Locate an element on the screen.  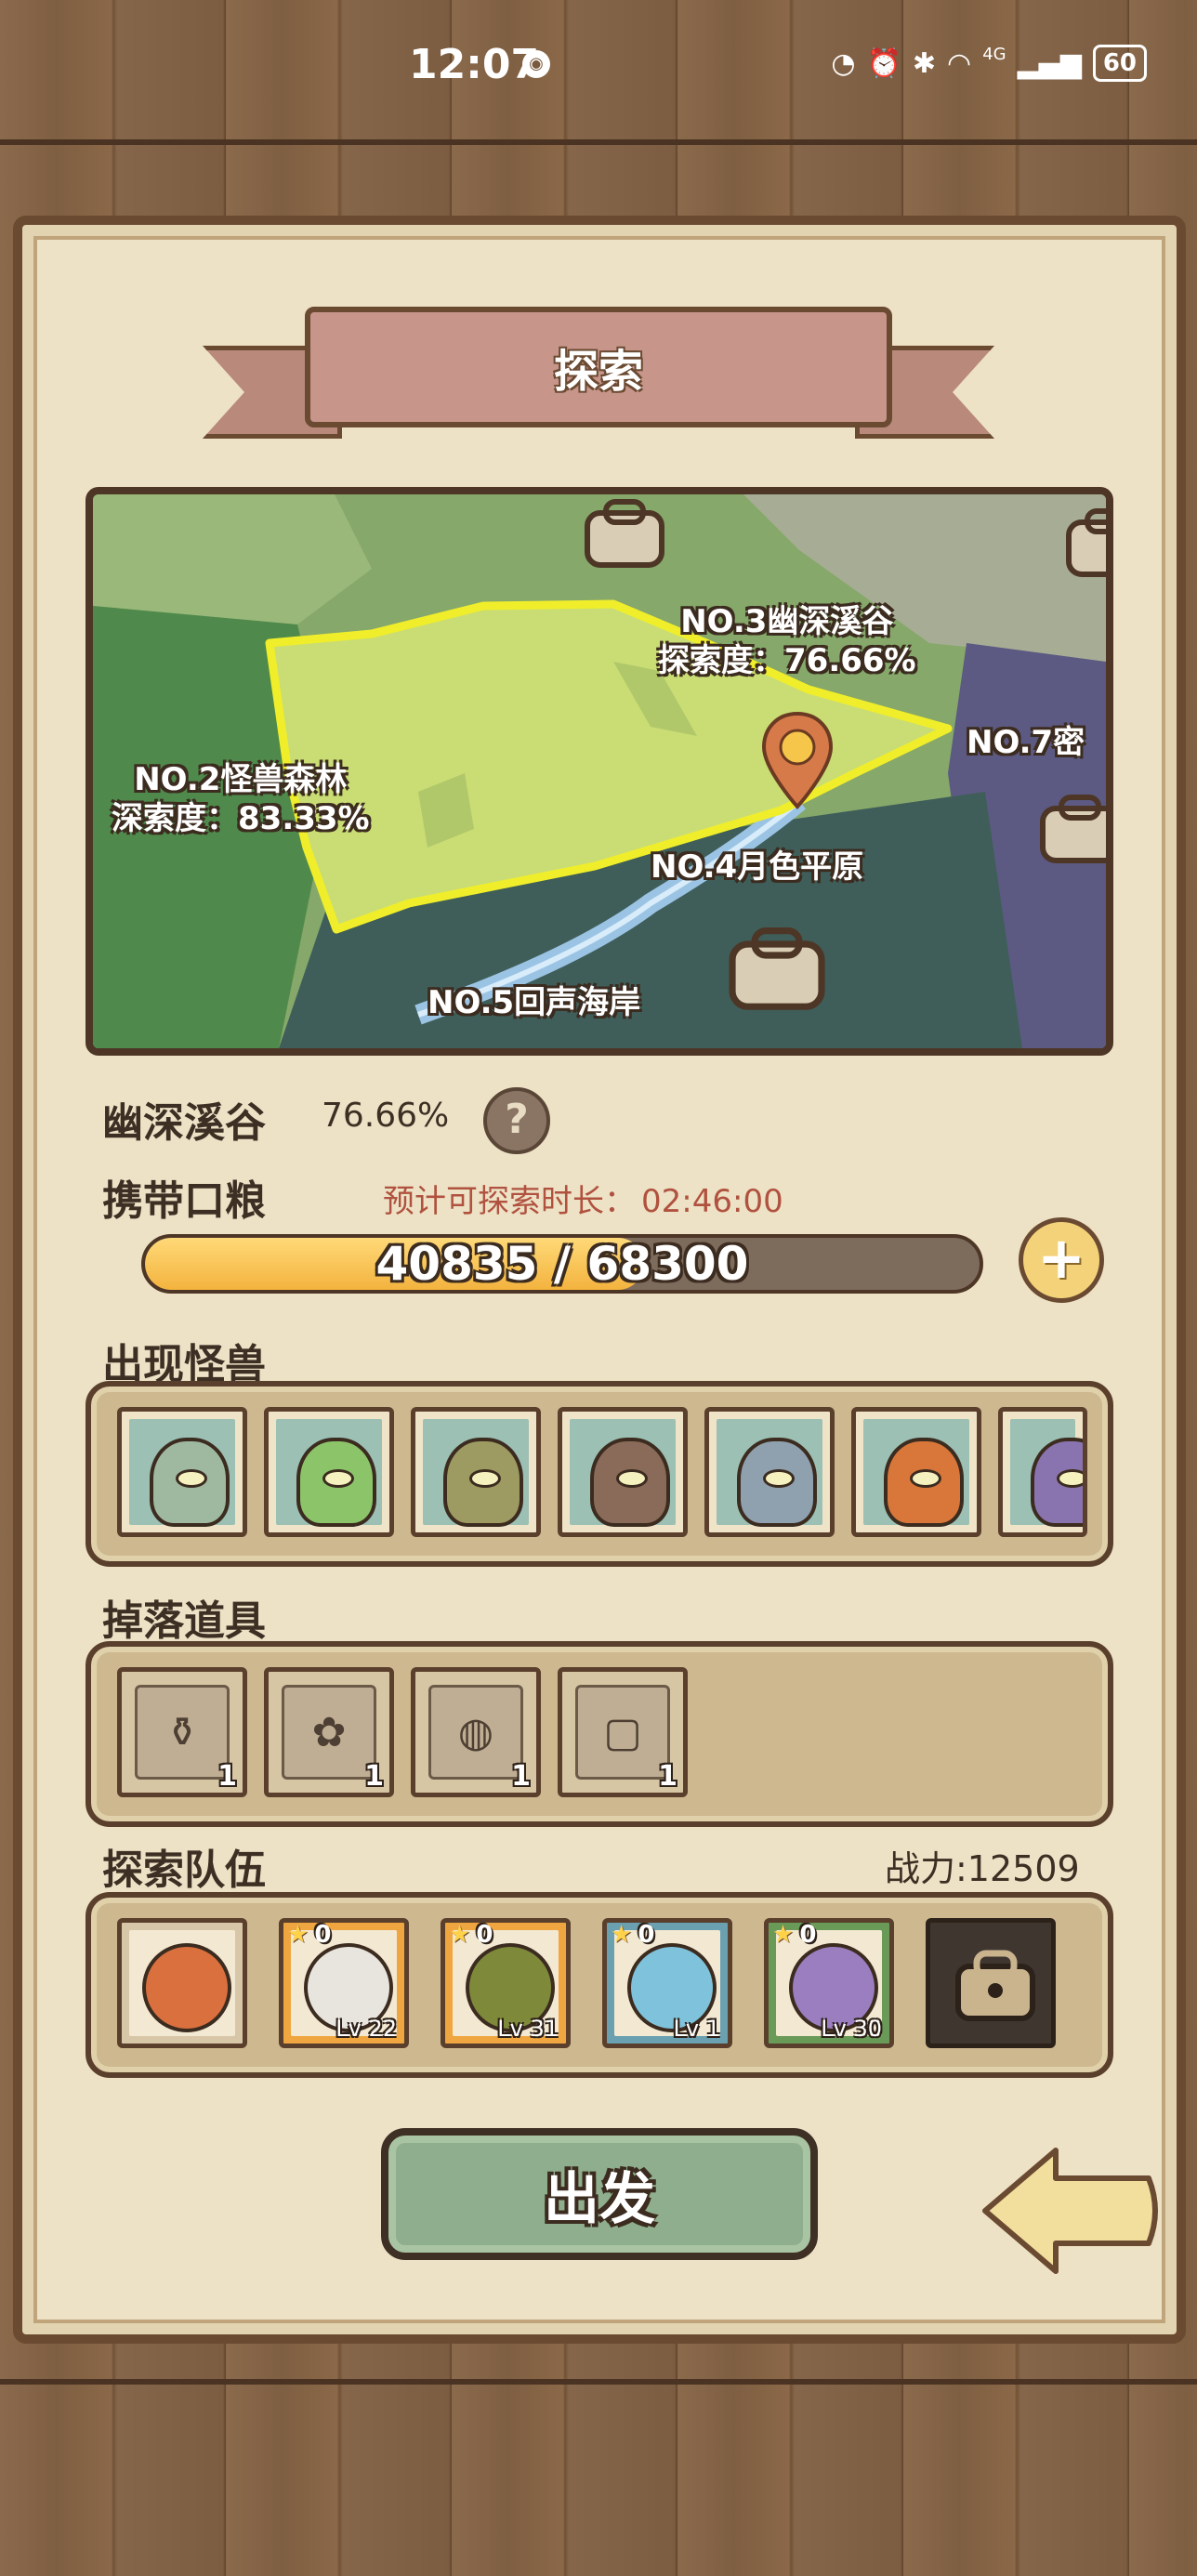
drops-tray: ⚱ 1 ✿ 1 ◍ 1 ▢ 1 is located at coordinates (599, 1734).